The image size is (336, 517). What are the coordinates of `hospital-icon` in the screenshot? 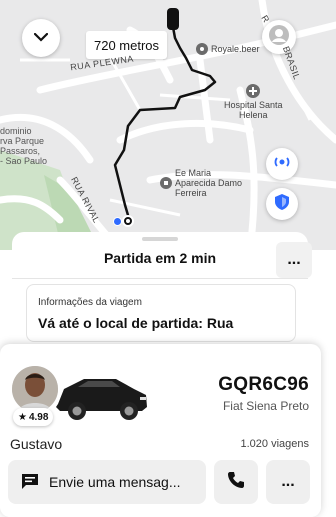 It's located at (253, 91).